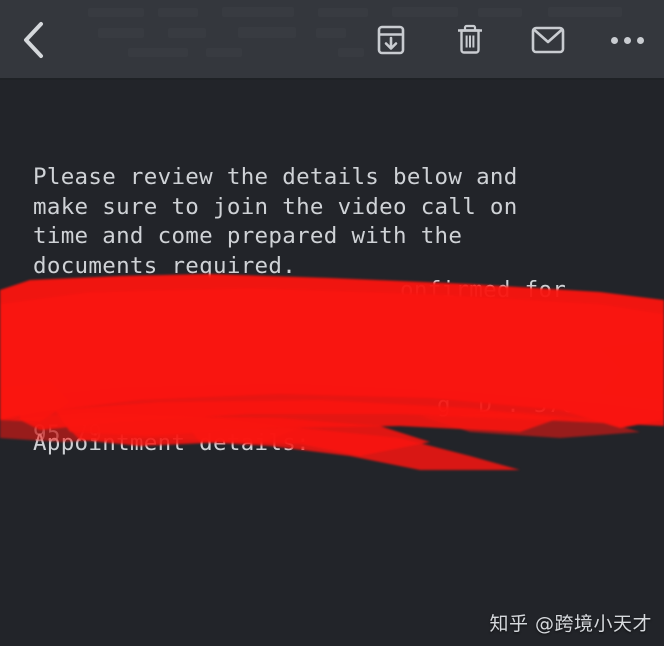 Image resolution: width=664 pixels, height=646 pixels. Describe the element at coordinates (483, 290) in the screenshot. I see `redacted-fragment-confirmed: onfirmed for` at that location.